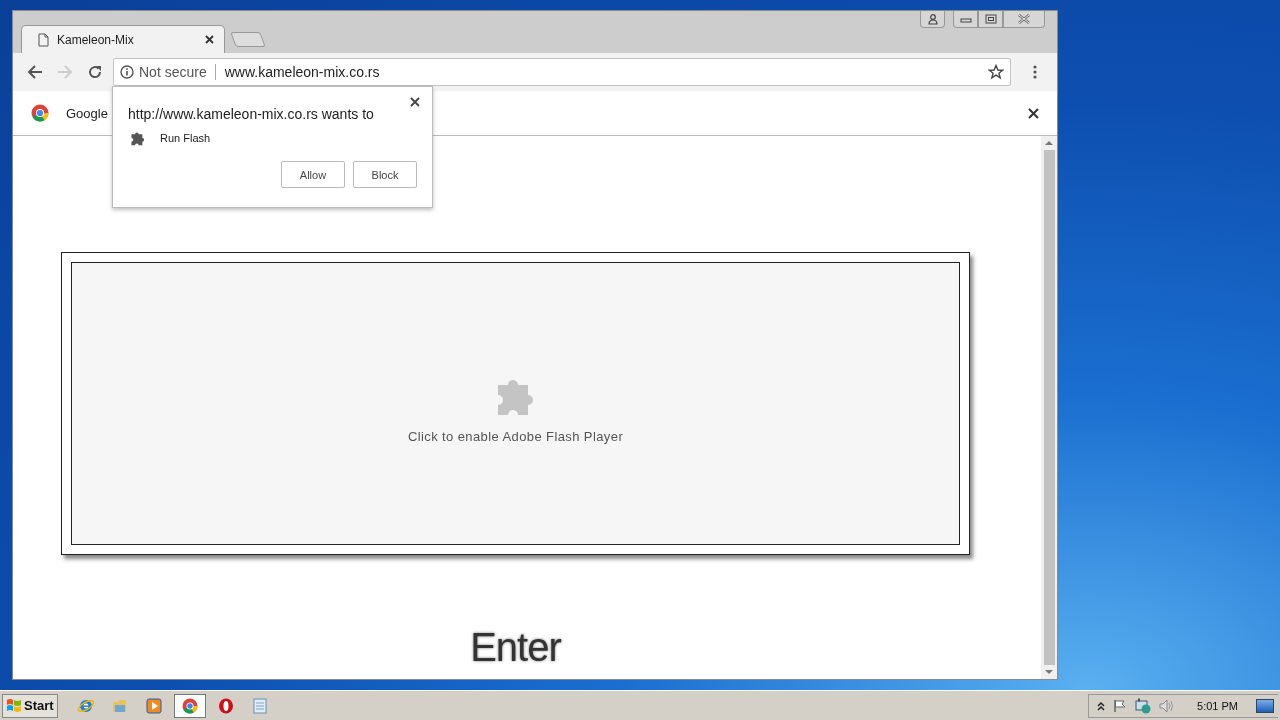  I want to click on profile-button, so click(932, 19).